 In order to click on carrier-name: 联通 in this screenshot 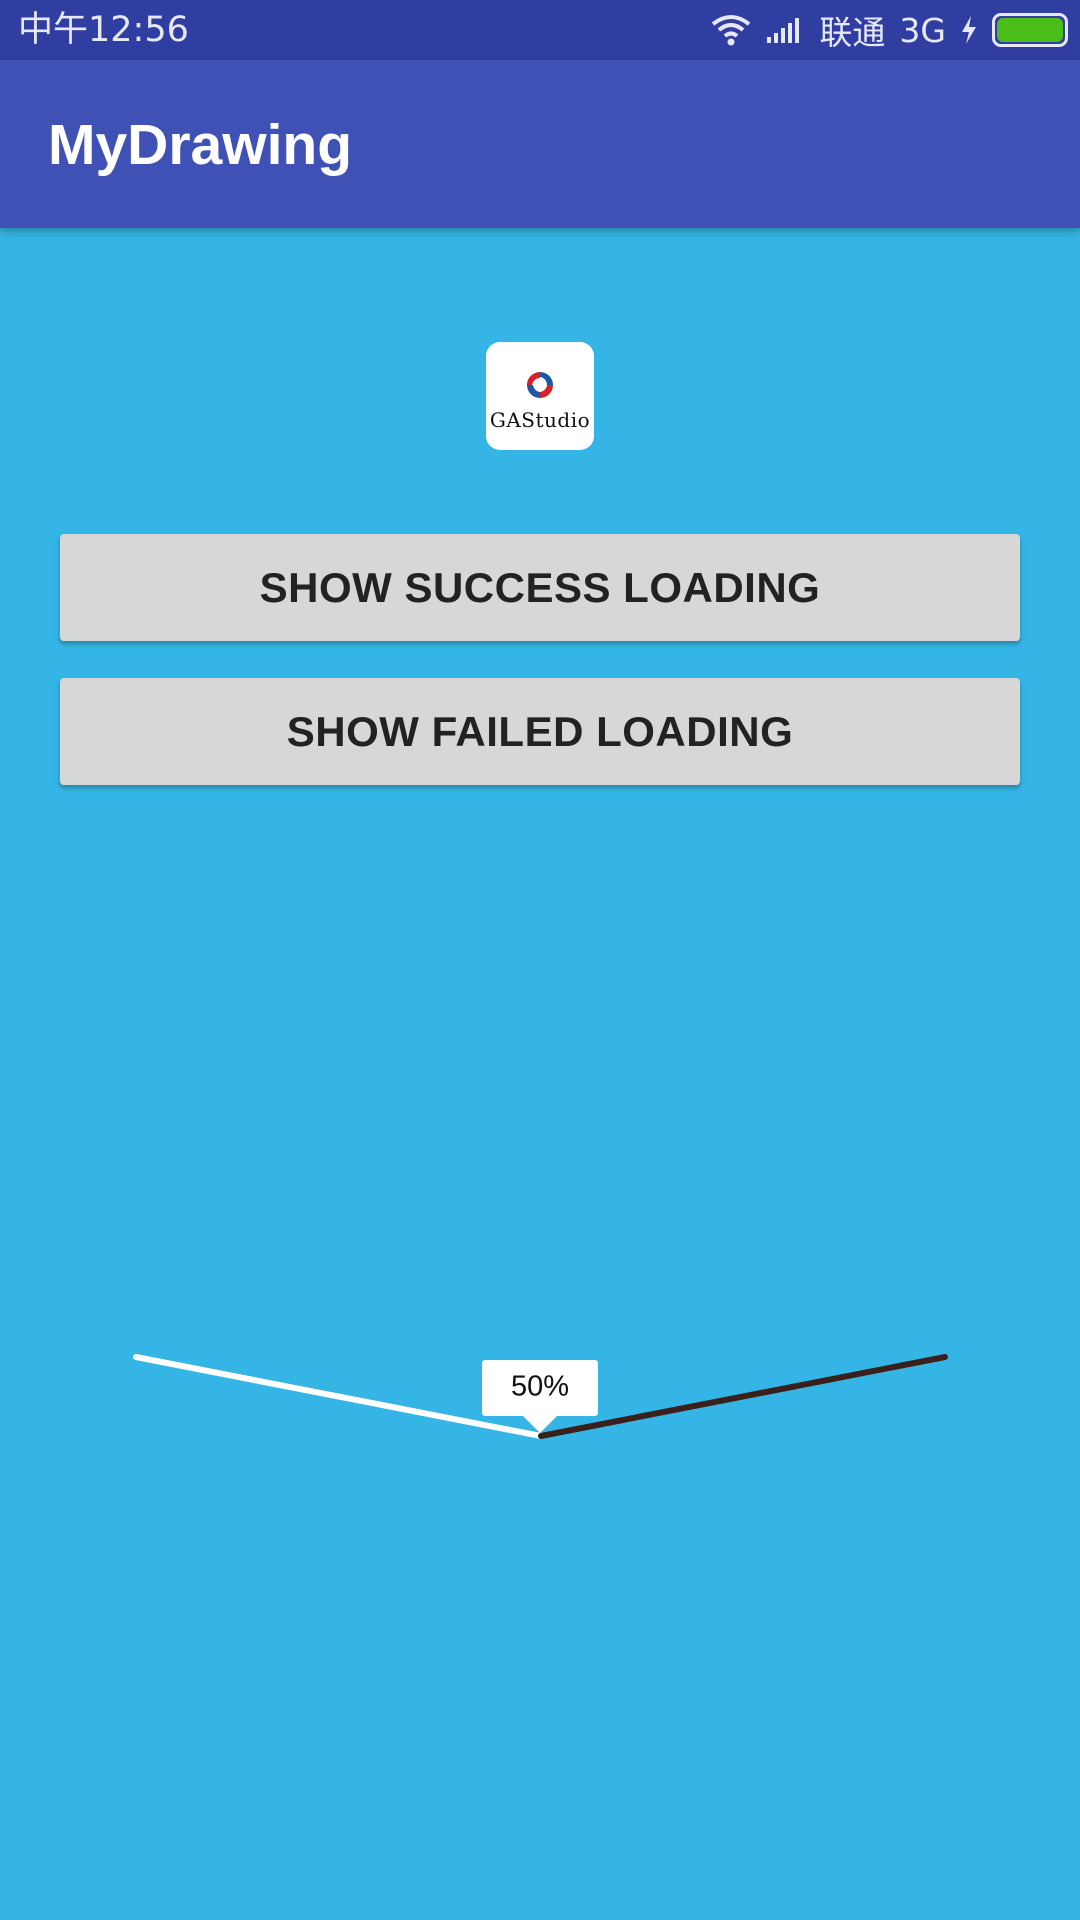, I will do `click(852, 32)`.